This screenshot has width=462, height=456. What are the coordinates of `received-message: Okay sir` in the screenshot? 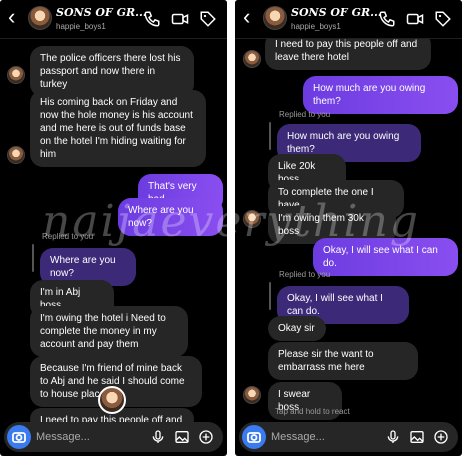 It's located at (297, 328).